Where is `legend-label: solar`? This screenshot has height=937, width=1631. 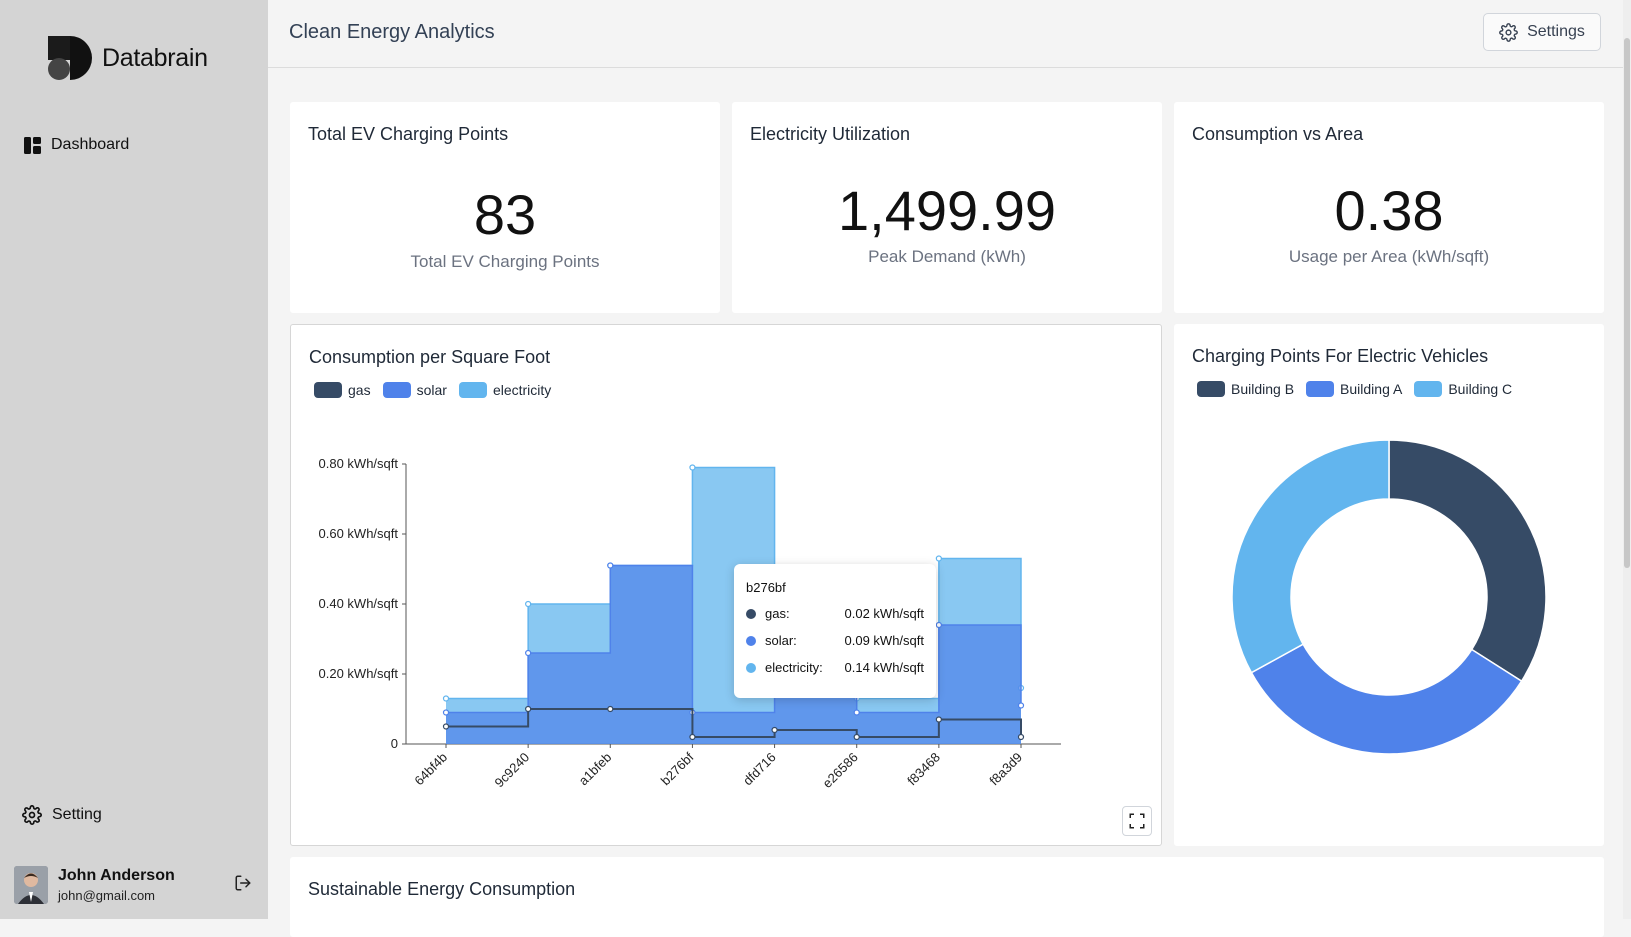
legend-label: solar is located at coordinates (431, 390).